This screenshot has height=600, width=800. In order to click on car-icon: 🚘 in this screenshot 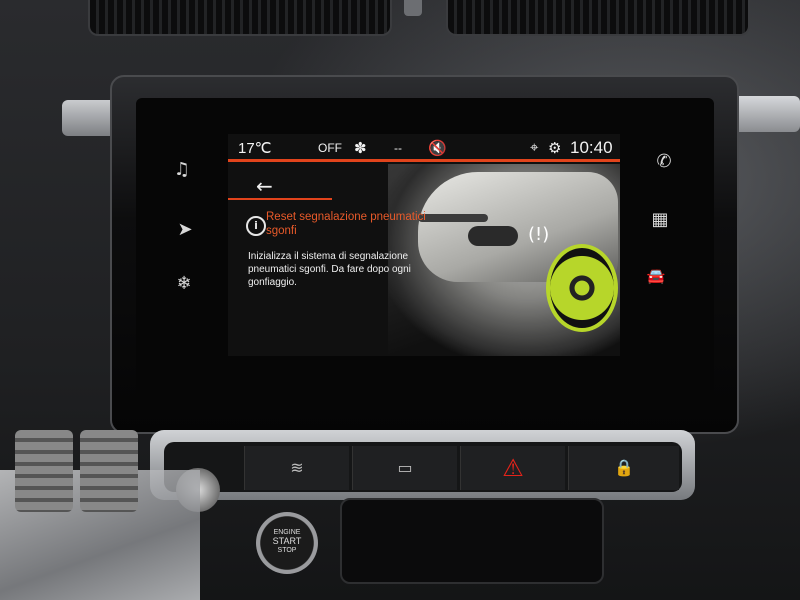, I will do `click(656, 276)`.